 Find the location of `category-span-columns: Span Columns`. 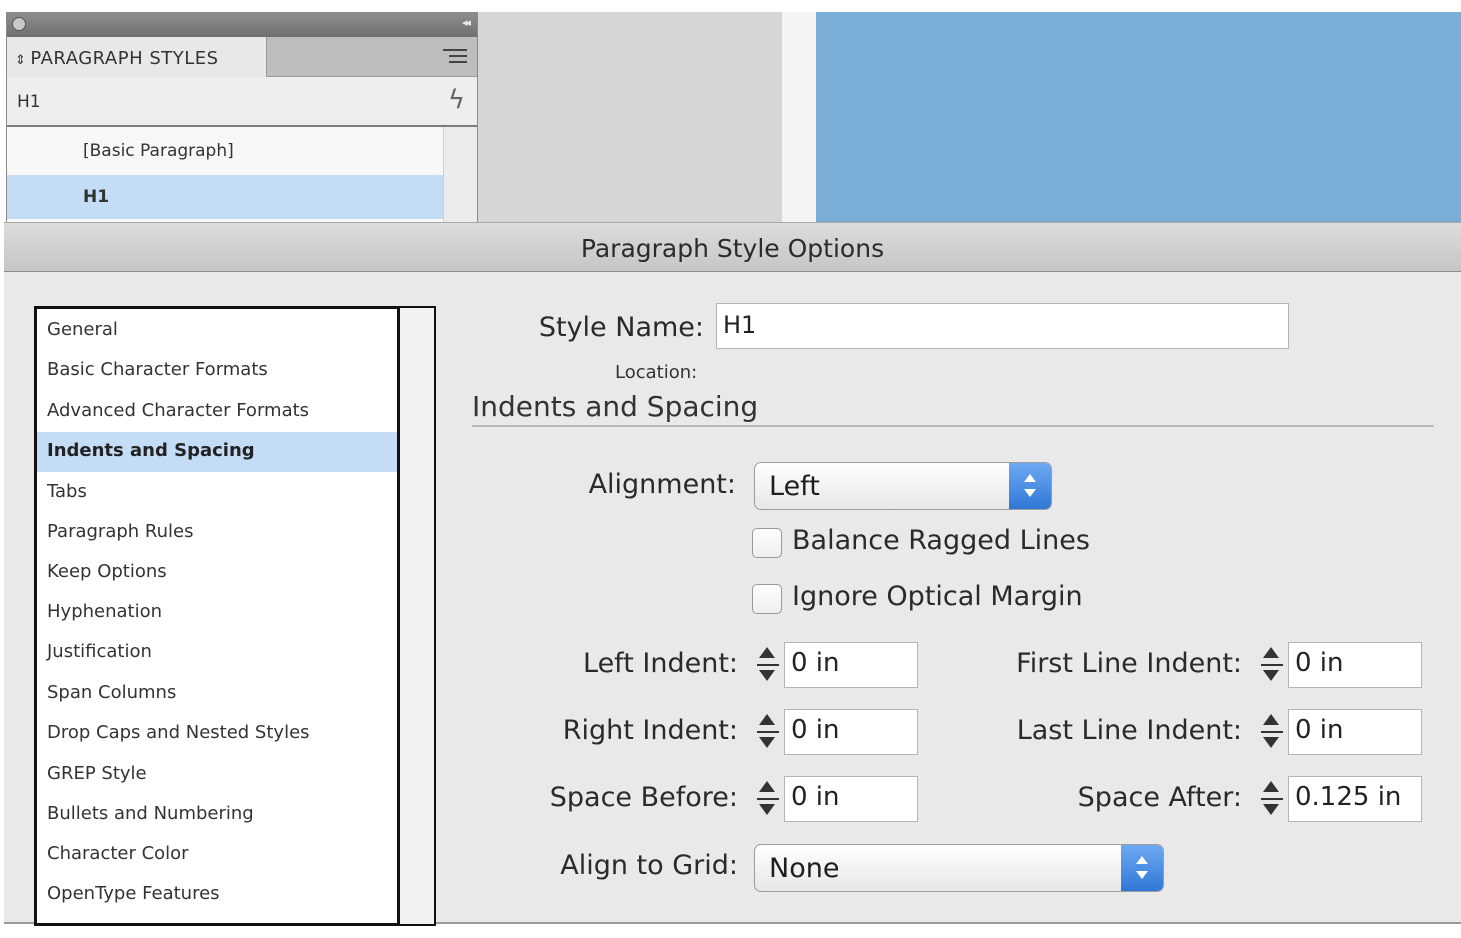

category-span-columns: Span Columns is located at coordinates (217, 694).